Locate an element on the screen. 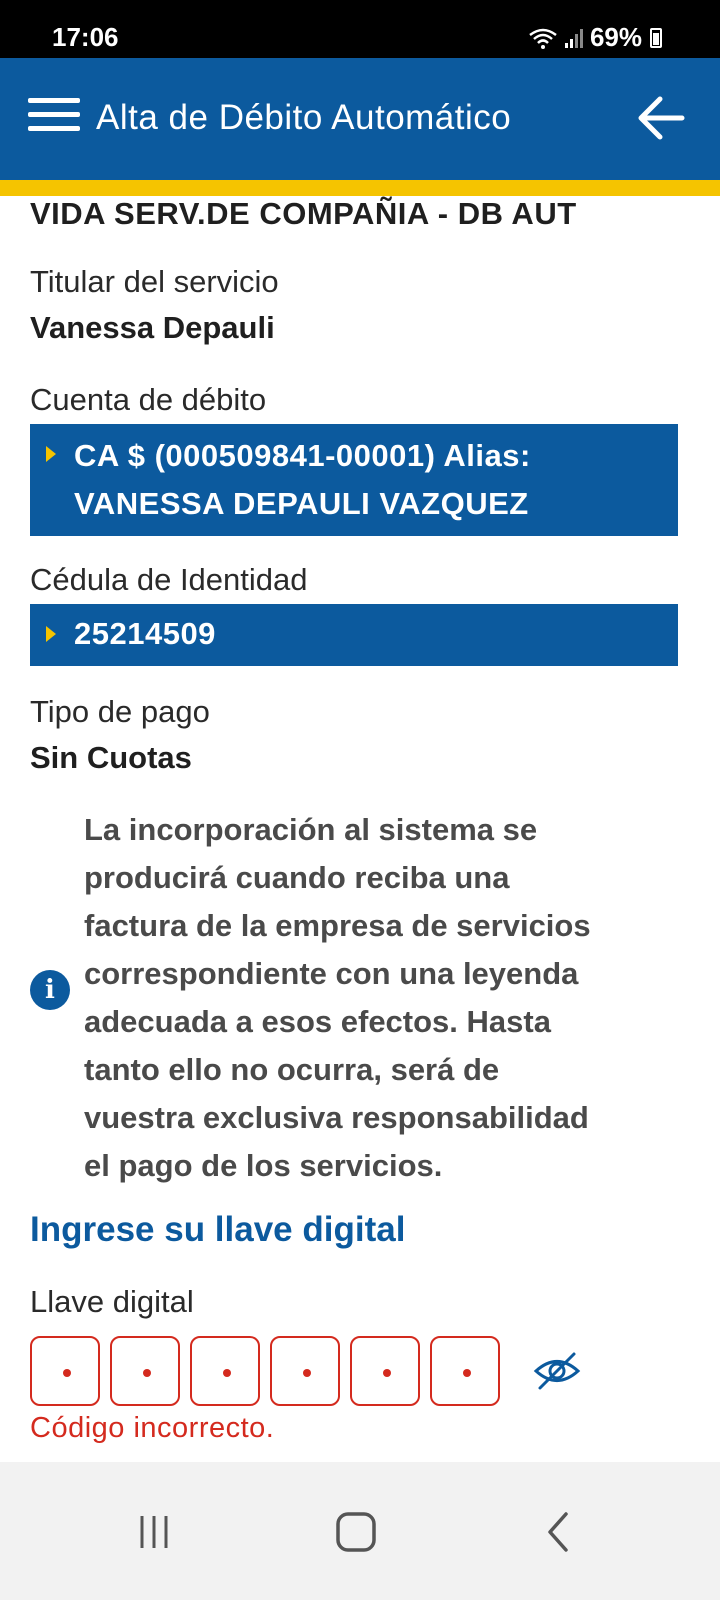 The image size is (720, 1600). service-name: VIDA SERV.DE COMPAÑIA - DB AUT is located at coordinates (303, 213).